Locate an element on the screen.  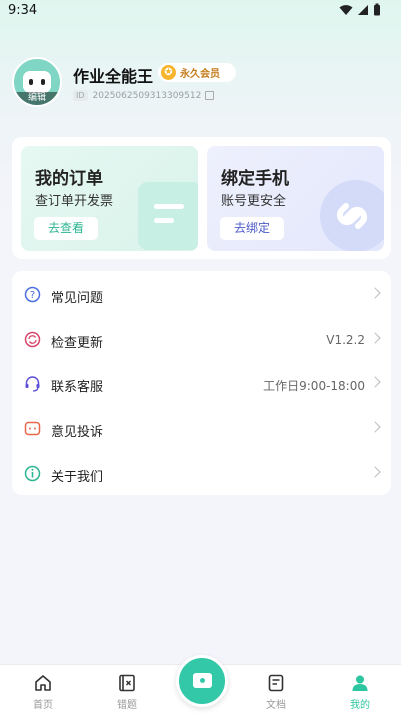
bind-phone-button: 去绑定 is located at coordinates (252, 228).